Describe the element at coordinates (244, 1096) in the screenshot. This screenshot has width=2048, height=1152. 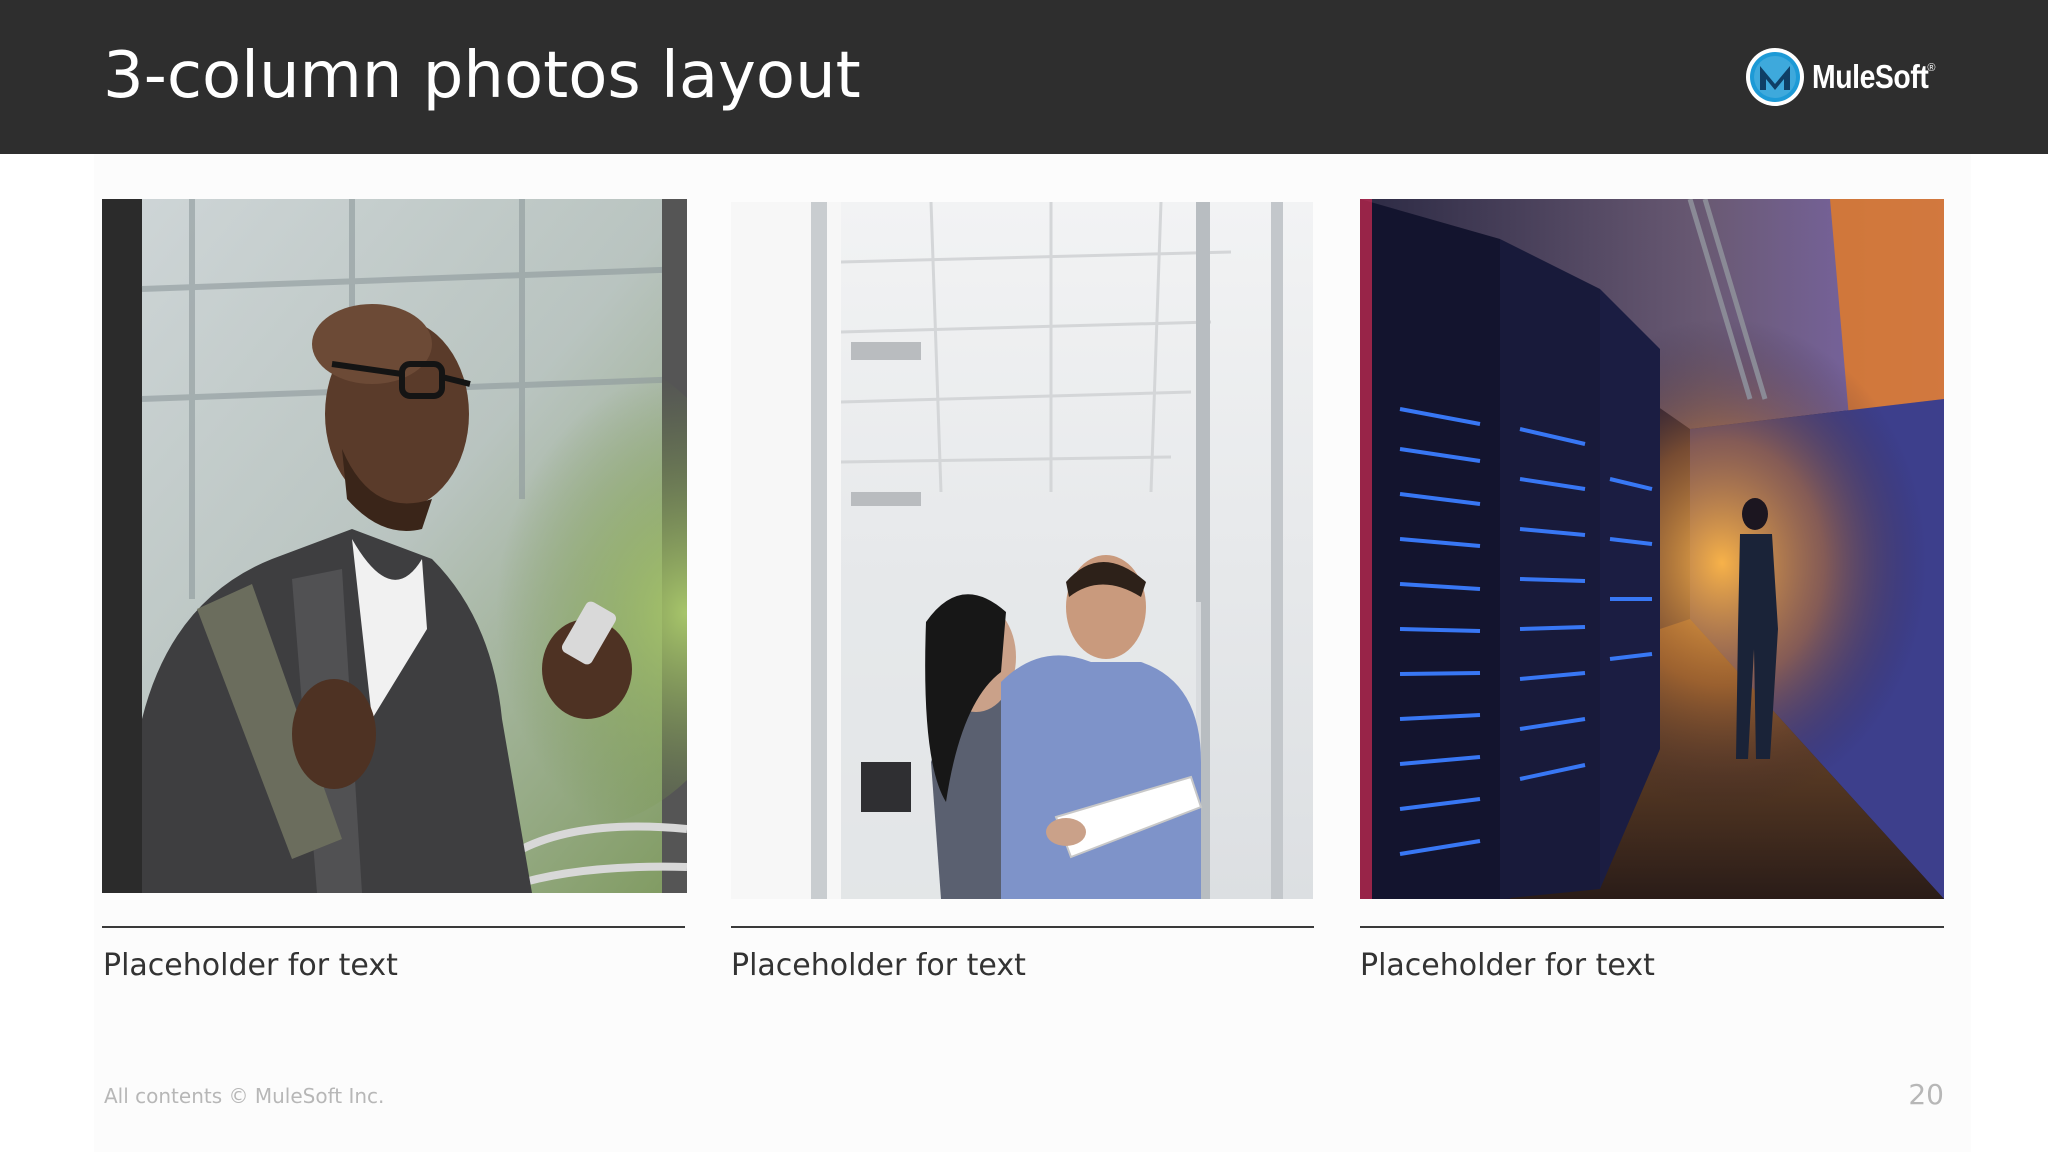
I see `copyright-footer: All contents © MuleSoft Inc.` at that location.